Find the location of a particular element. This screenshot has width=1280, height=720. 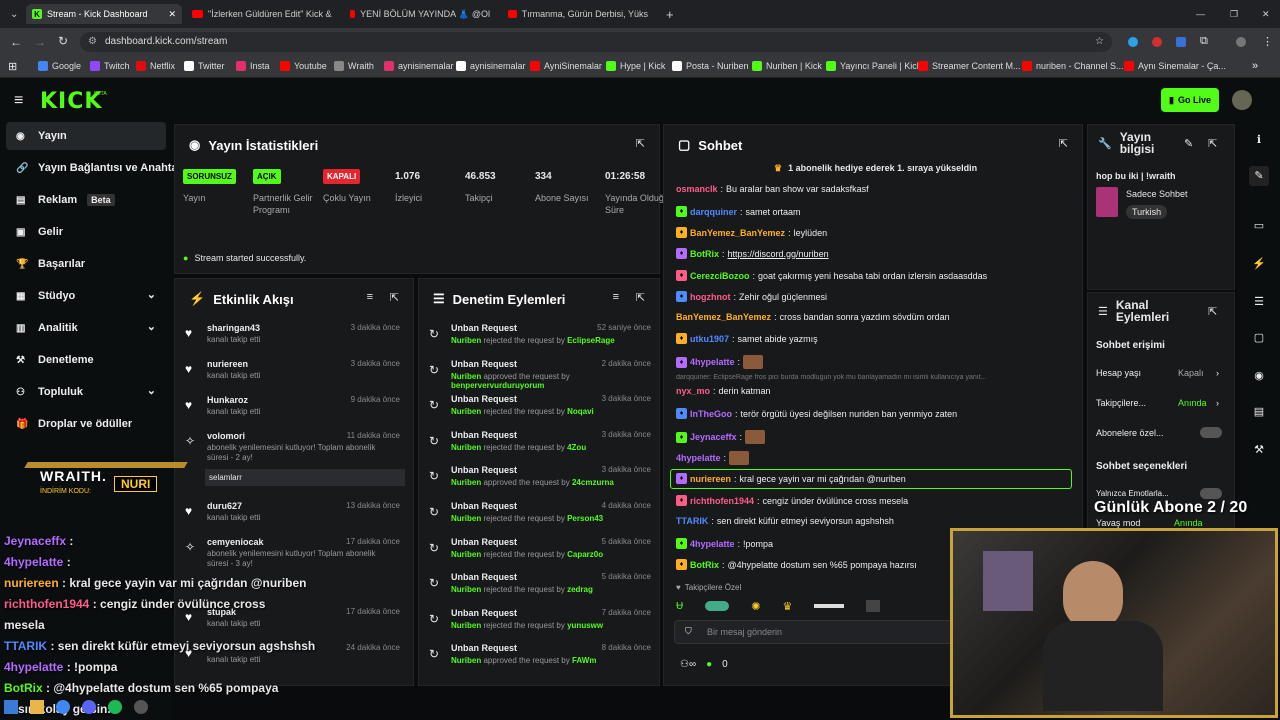

chat-username: utku1907 is located at coordinates (709, 339).